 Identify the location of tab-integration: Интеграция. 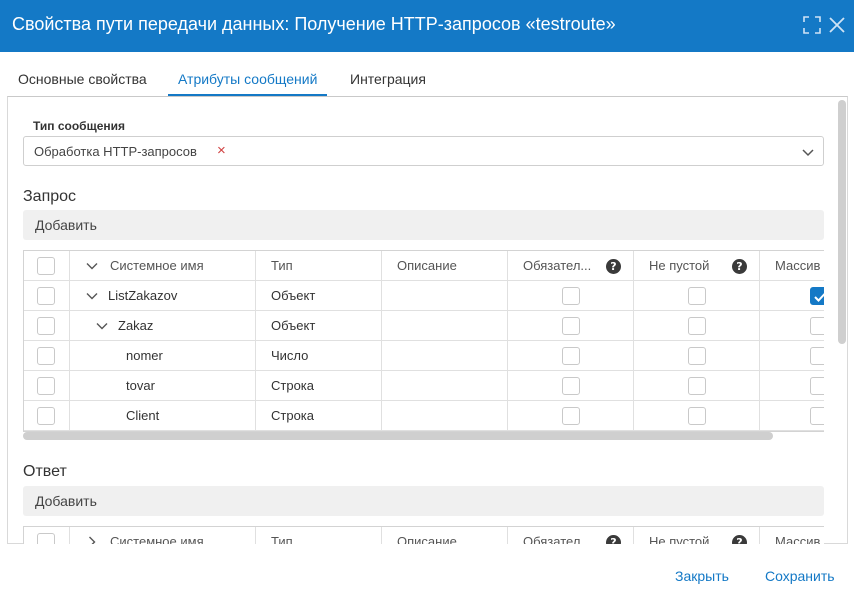
(388, 80).